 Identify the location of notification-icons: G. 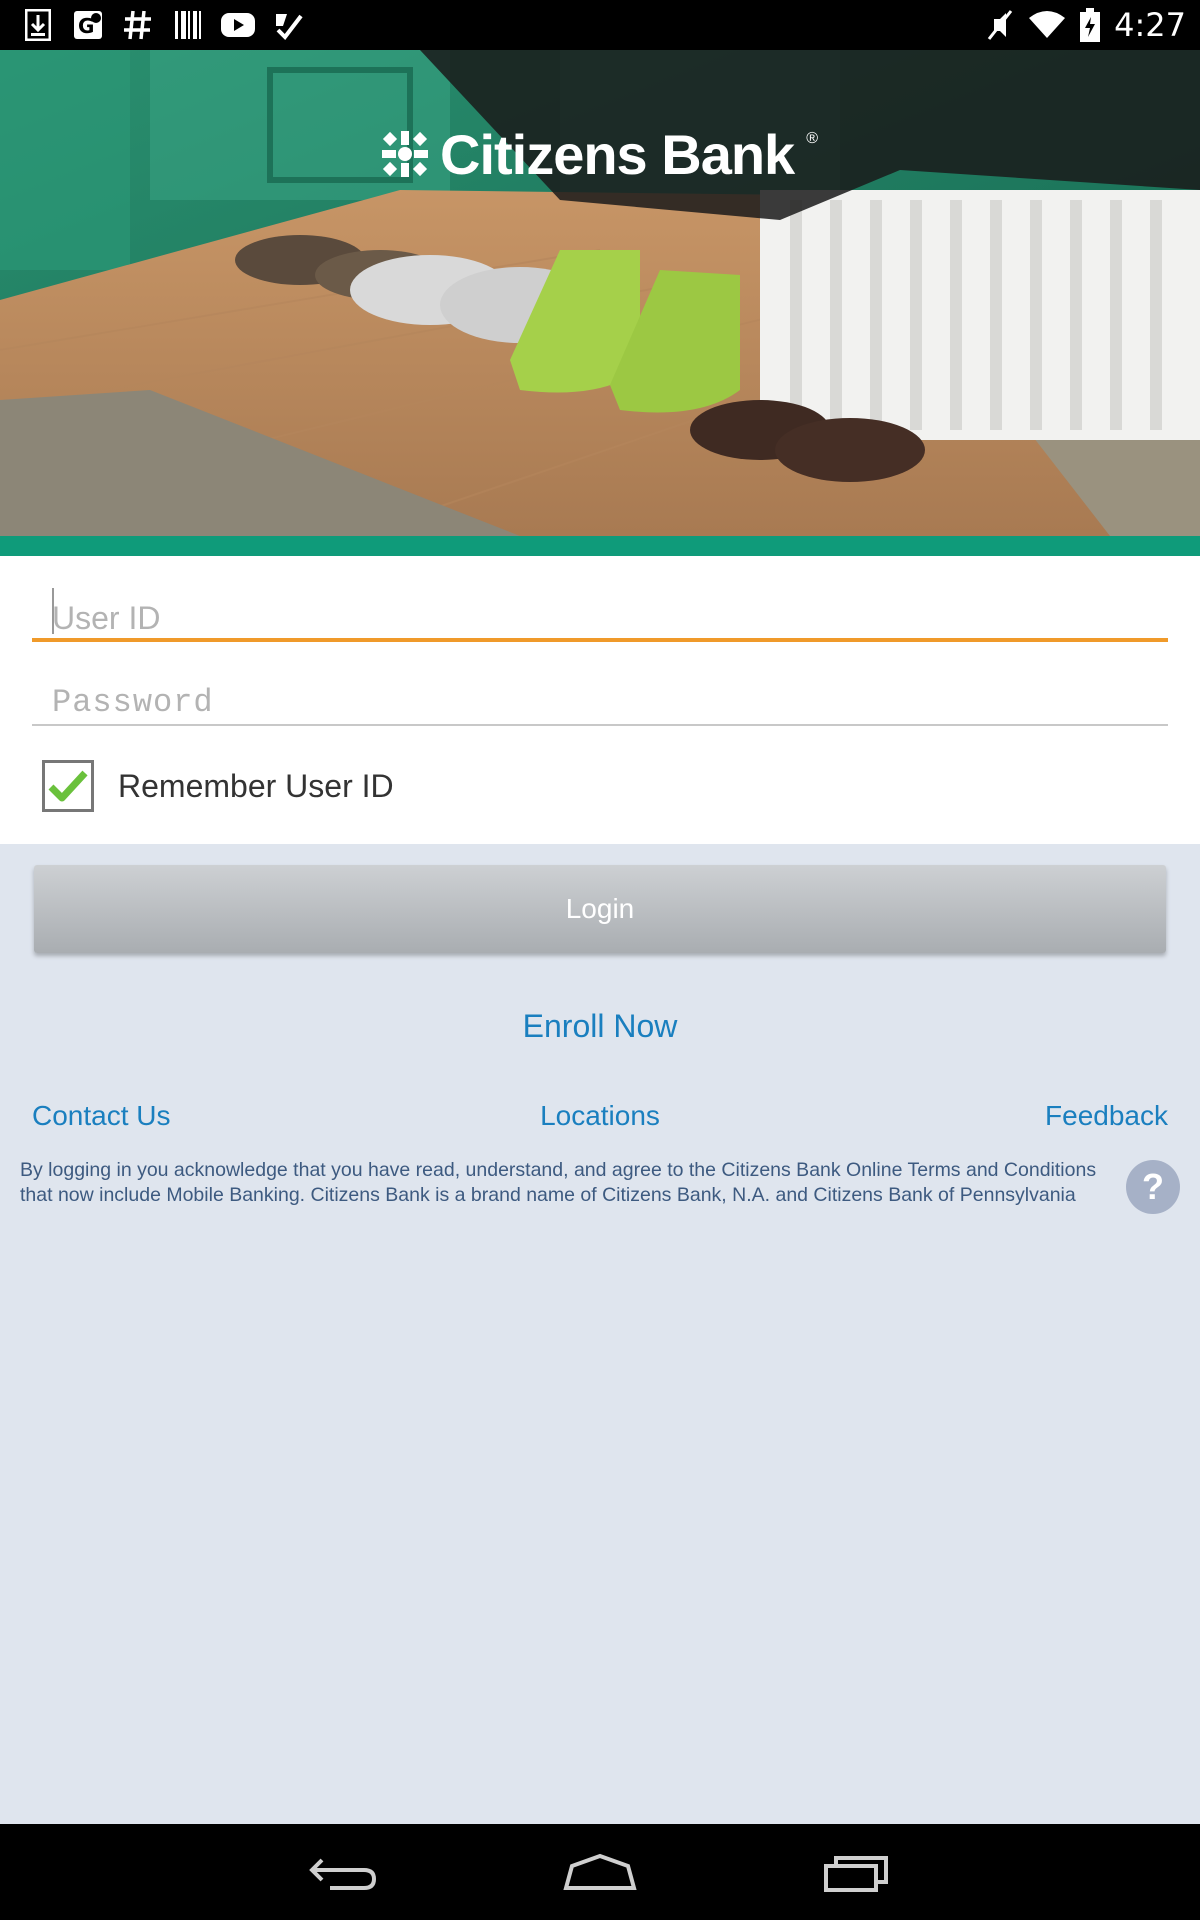
(163, 25).